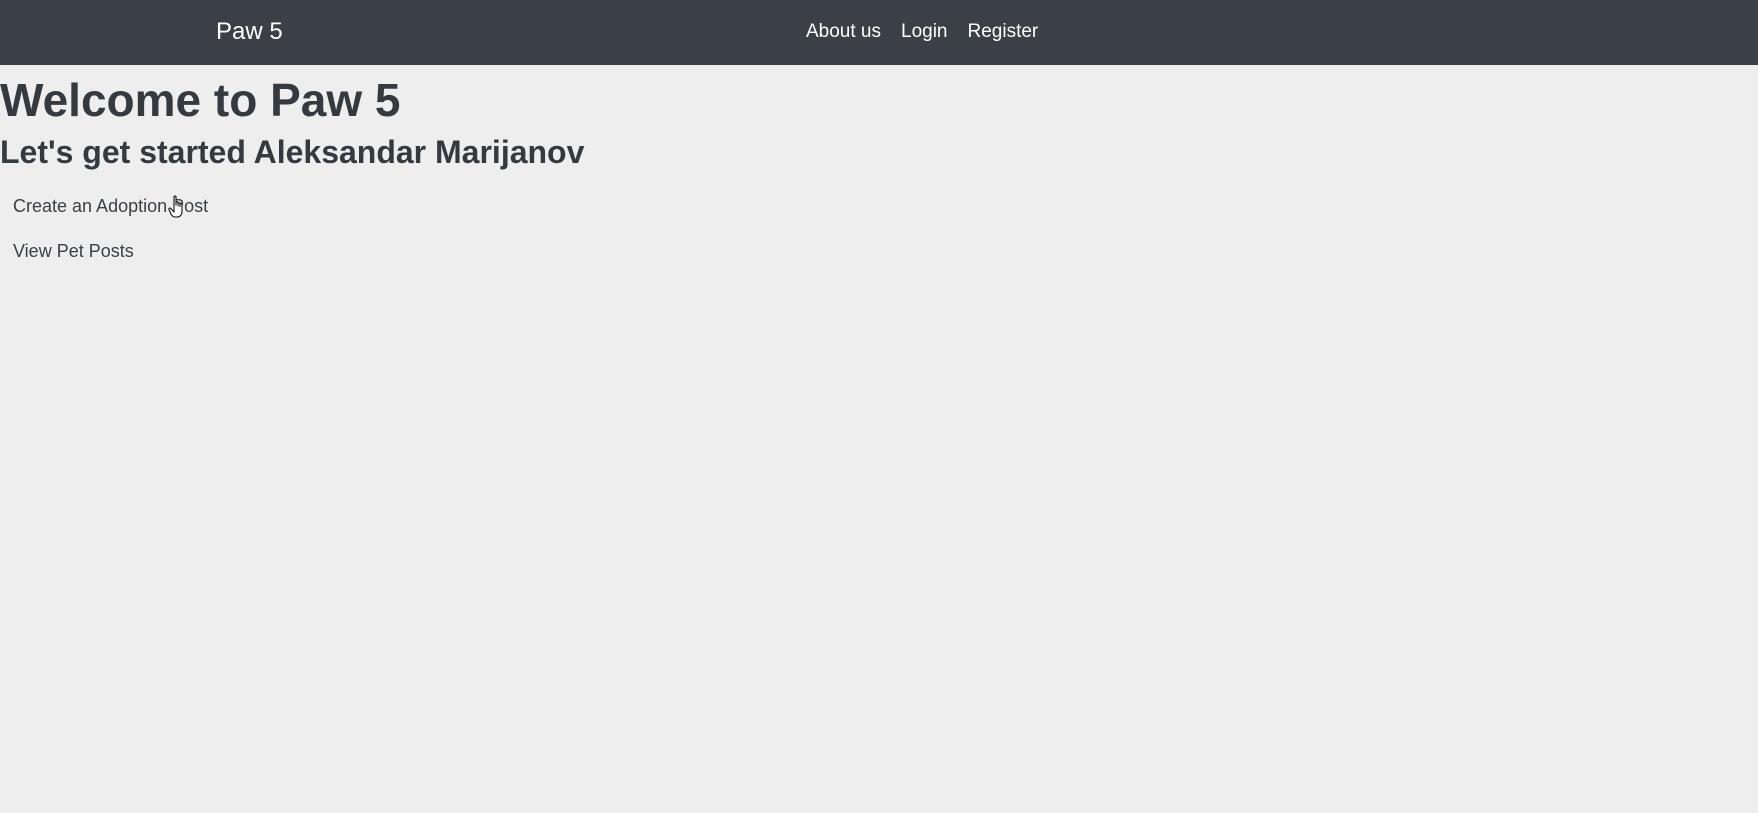 Image resolution: width=1758 pixels, height=813 pixels. I want to click on create-adoption-post-link: Create an Adoption Post, so click(110, 206).